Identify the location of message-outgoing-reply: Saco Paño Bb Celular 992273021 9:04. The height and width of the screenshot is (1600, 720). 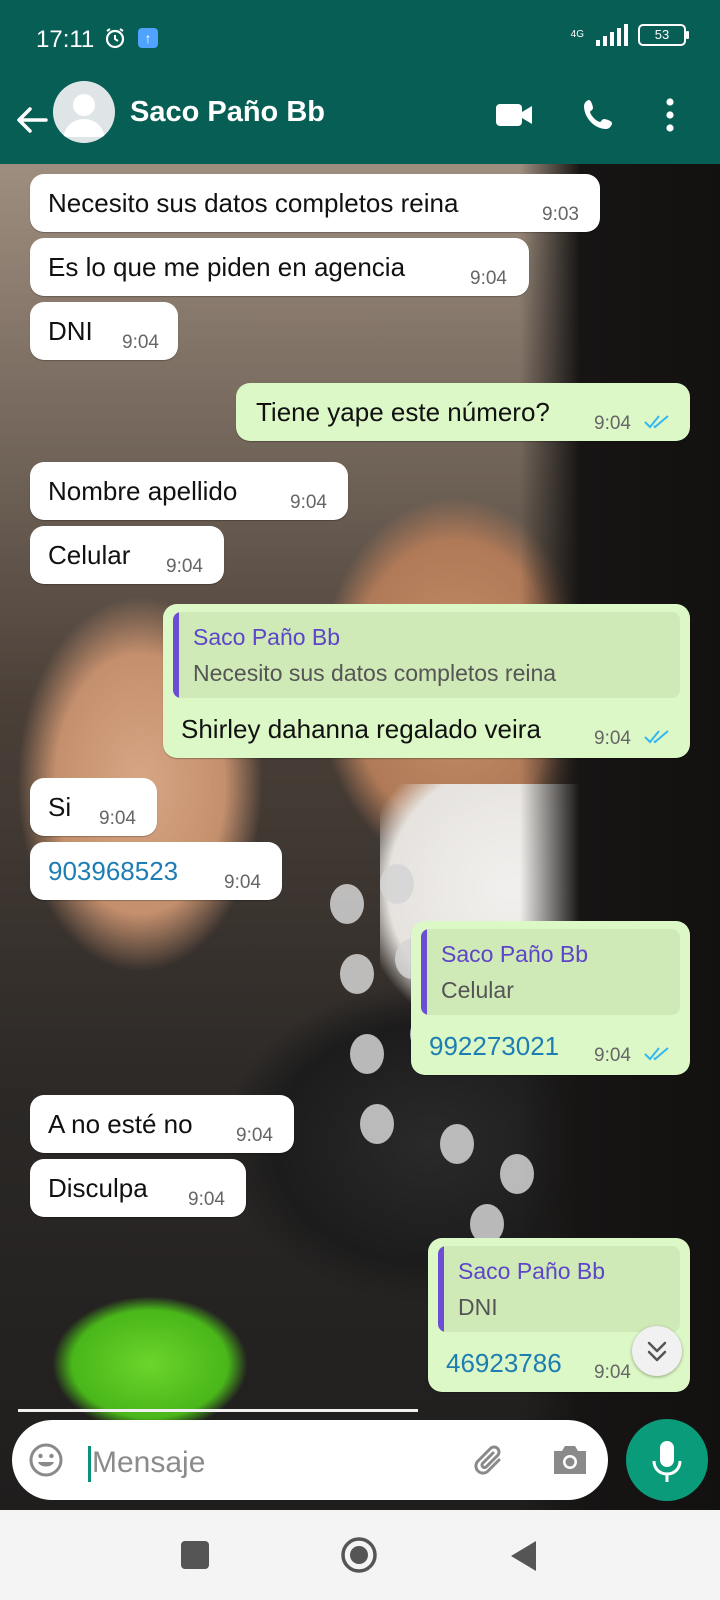
(550, 998).